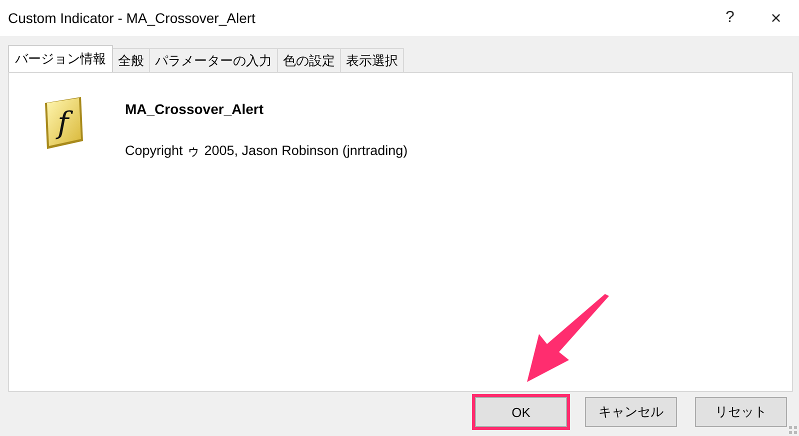 The image size is (799, 436). What do you see at coordinates (132, 18) in the screenshot?
I see `window-title: Custom Indicator - MA_Crossover_Alert` at bounding box center [132, 18].